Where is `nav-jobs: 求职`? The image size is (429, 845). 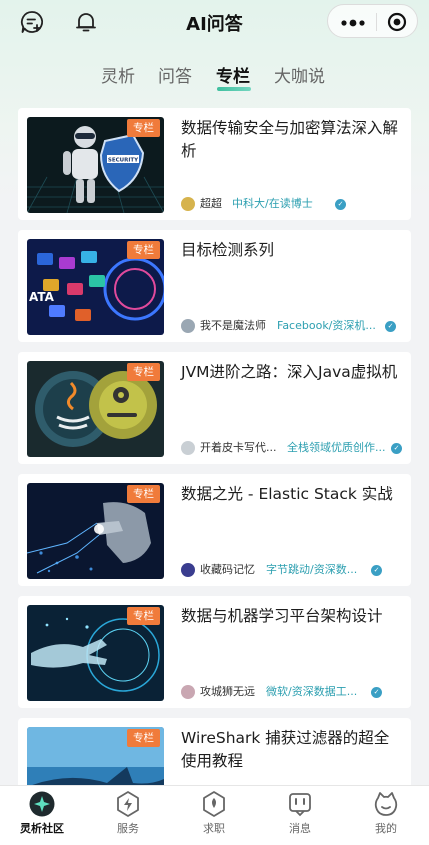 nav-jobs: 求职 is located at coordinates (214, 816).